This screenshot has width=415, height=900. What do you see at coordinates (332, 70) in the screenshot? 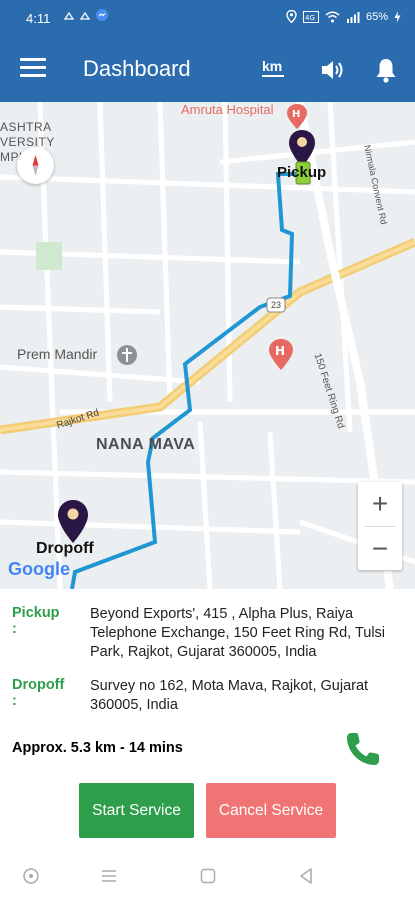
I see `volume-icon` at bounding box center [332, 70].